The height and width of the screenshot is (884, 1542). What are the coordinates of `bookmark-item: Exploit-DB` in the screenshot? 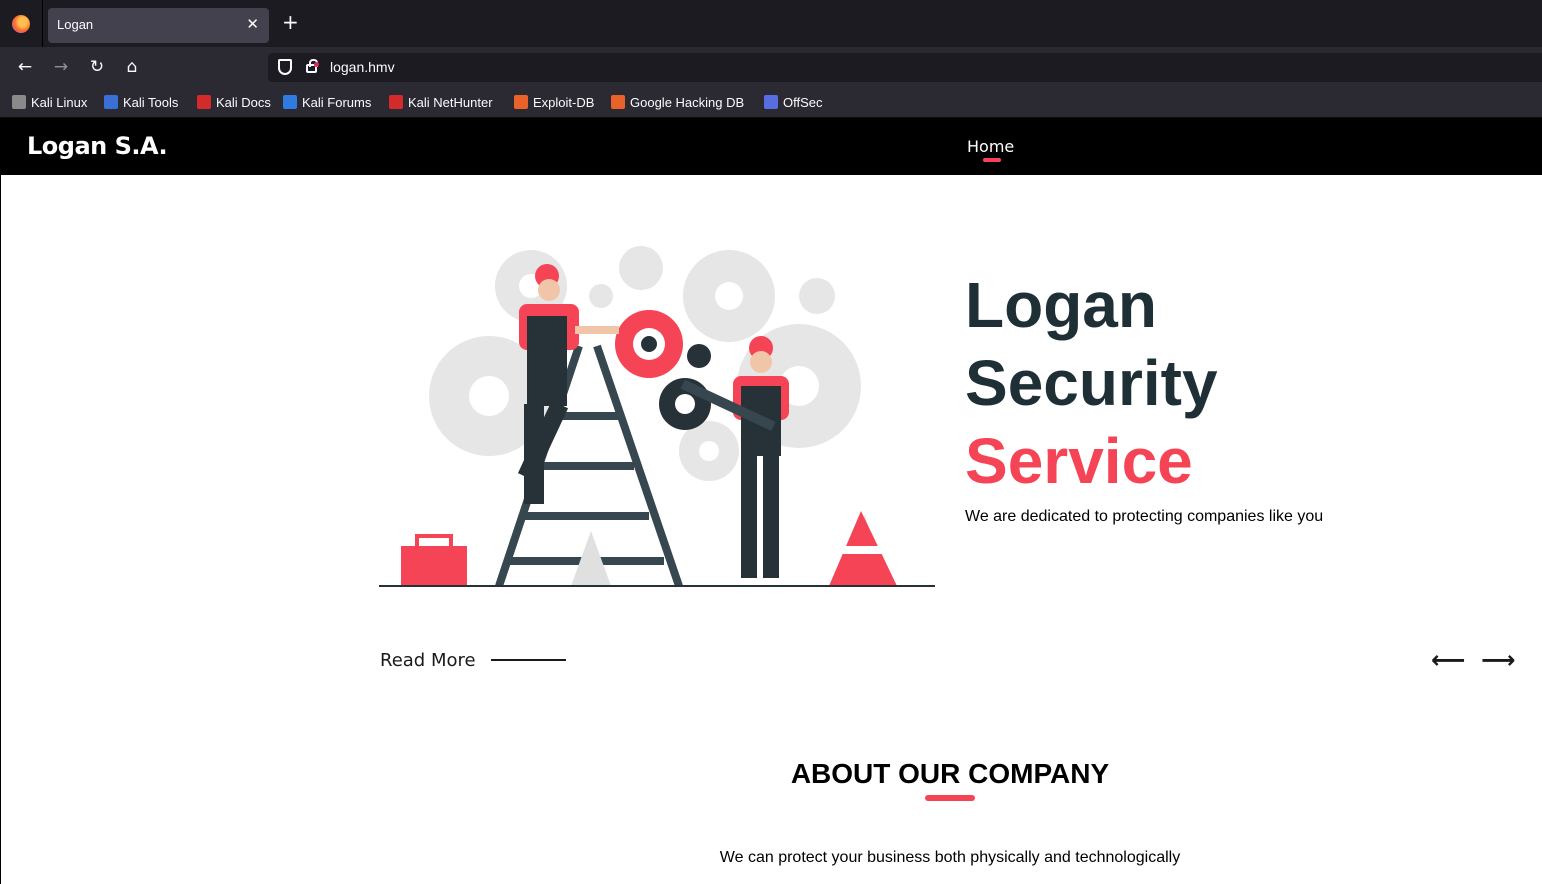 It's located at (554, 103).